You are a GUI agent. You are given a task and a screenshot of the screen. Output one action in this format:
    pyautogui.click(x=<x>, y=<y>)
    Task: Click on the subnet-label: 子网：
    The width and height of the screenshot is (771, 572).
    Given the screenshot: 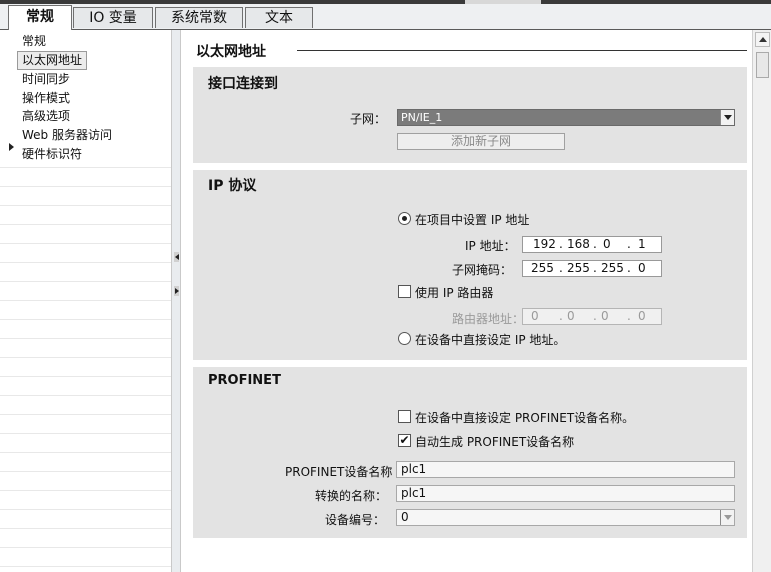 What is the action you would take?
    pyautogui.click(x=368, y=119)
    